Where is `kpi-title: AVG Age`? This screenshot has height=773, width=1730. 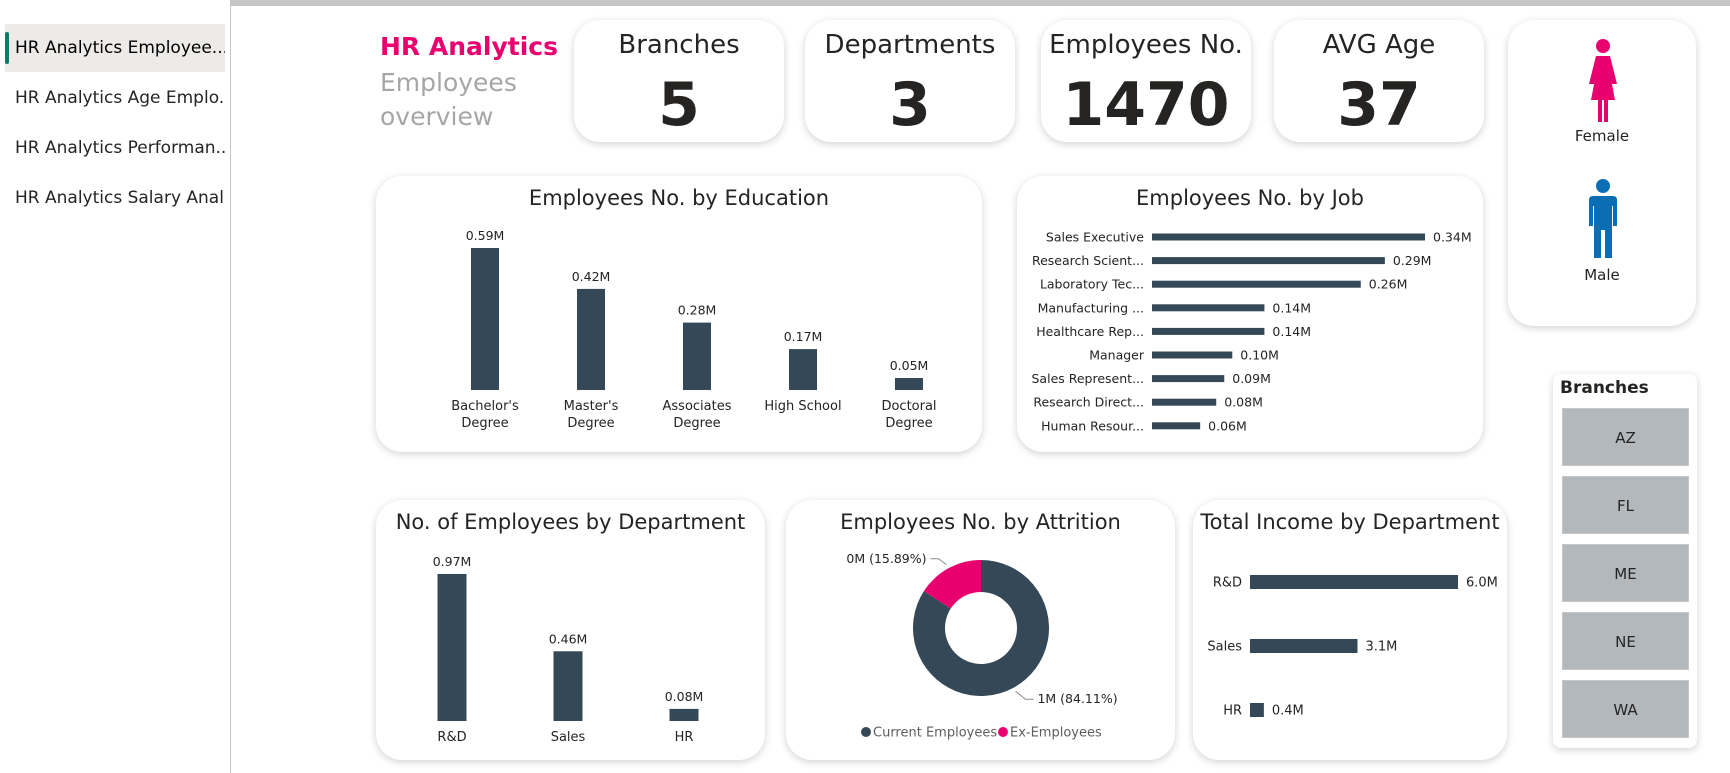
kpi-title: AVG Age is located at coordinates (1379, 45).